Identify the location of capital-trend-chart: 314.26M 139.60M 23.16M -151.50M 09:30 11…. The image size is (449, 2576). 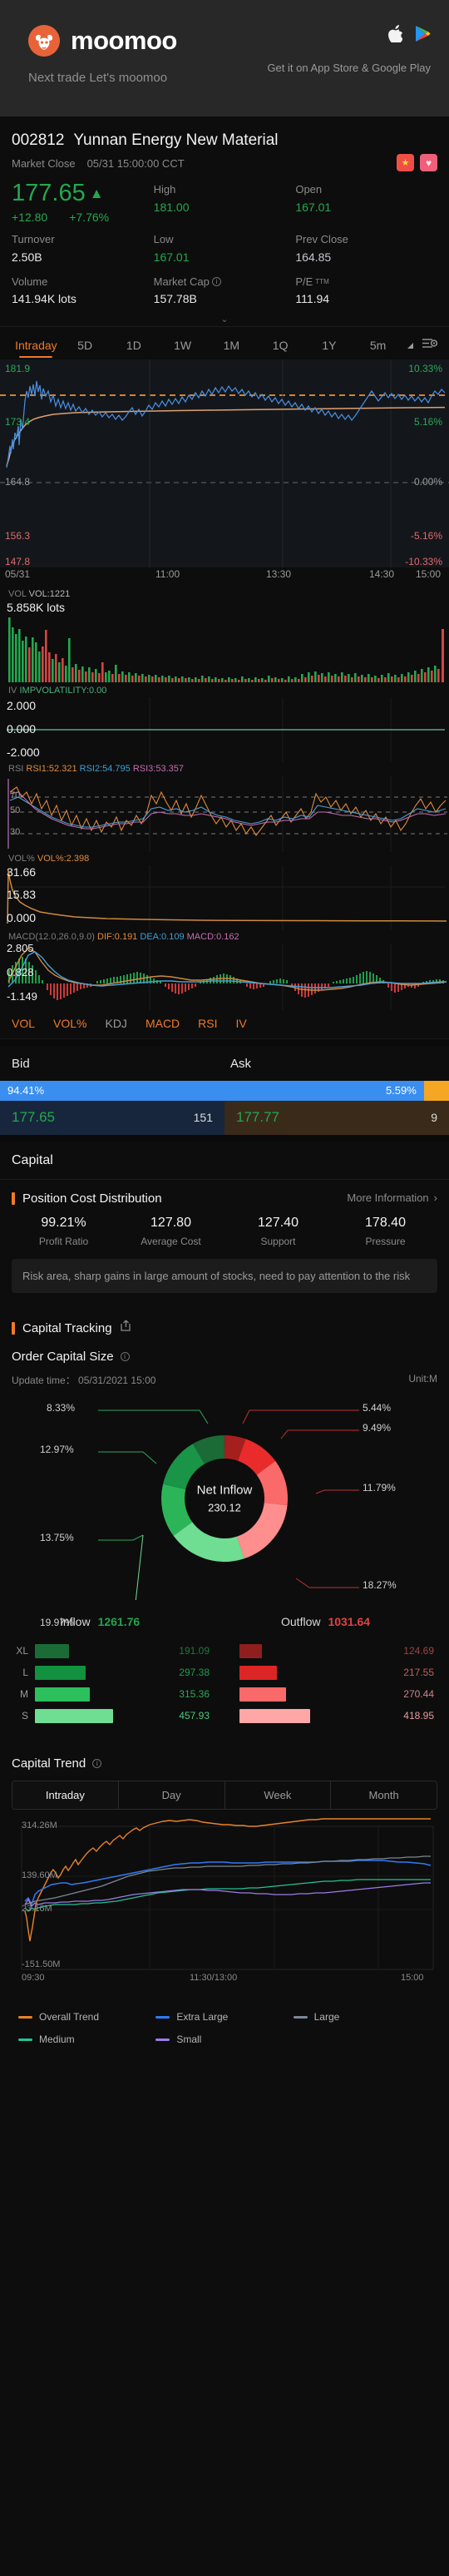
(224, 1909).